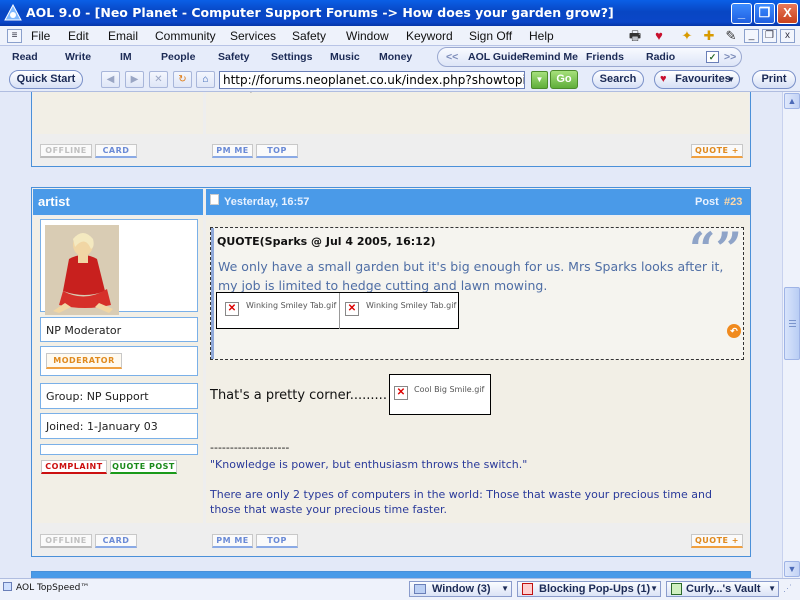  What do you see at coordinates (291, 305) in the screenshot?
I see `quote-image-1-alt: Winking Smiley Tab.gif` at bounding box center [291, 305].